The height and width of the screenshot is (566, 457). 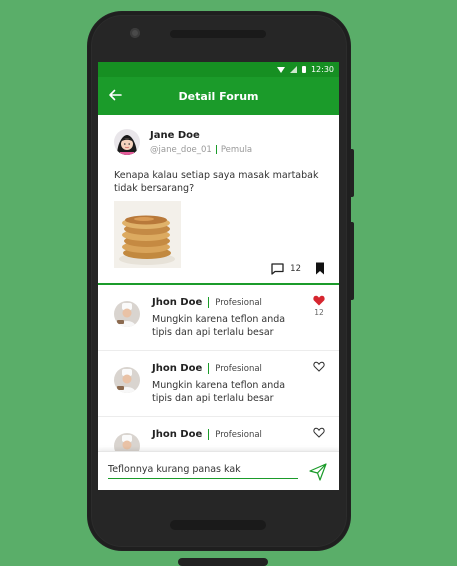 I want to click on like-count: 12, so click(x=319, y=312).